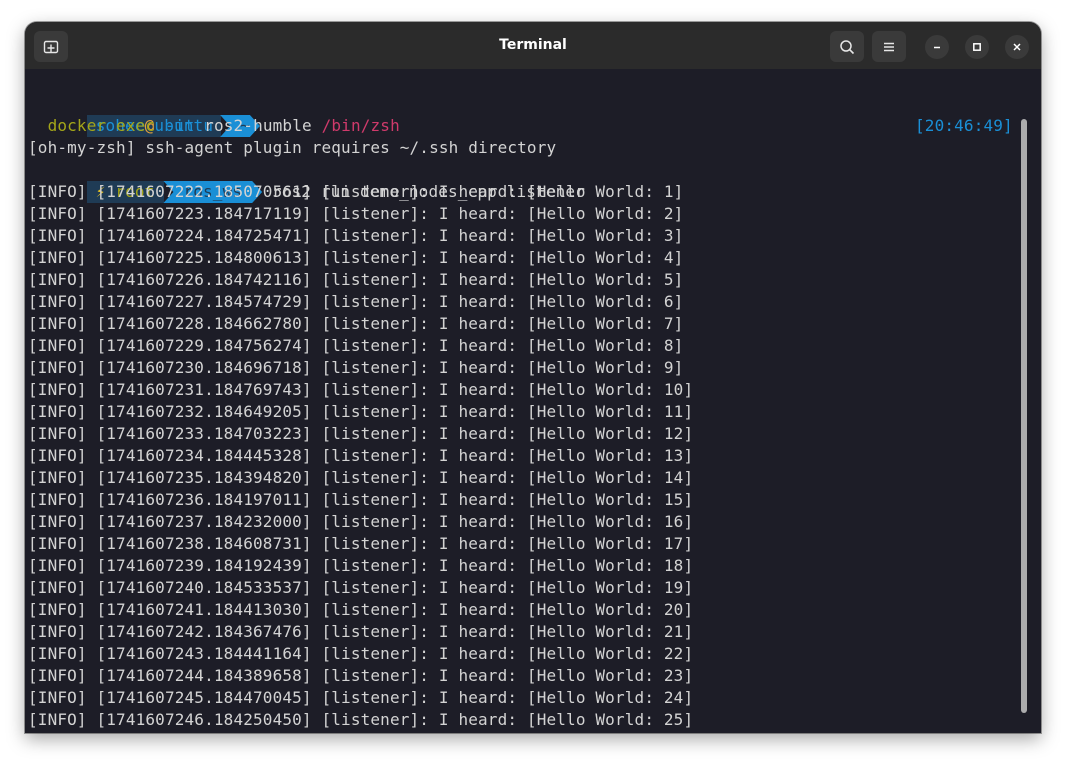 The width and height of the screenshot is (1066, 761). I want to click on close-icon, so click(1017, 47).